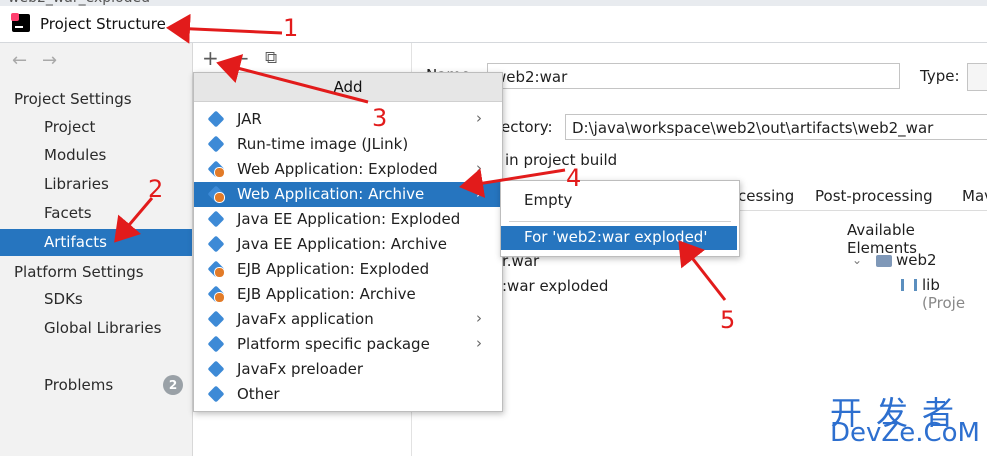 This screenshot has width=987, height=456. What do you see at coordinates (156, 189) in the screenshot?
I see `annotation-number-2: 2` at bounding box center [156, 189].